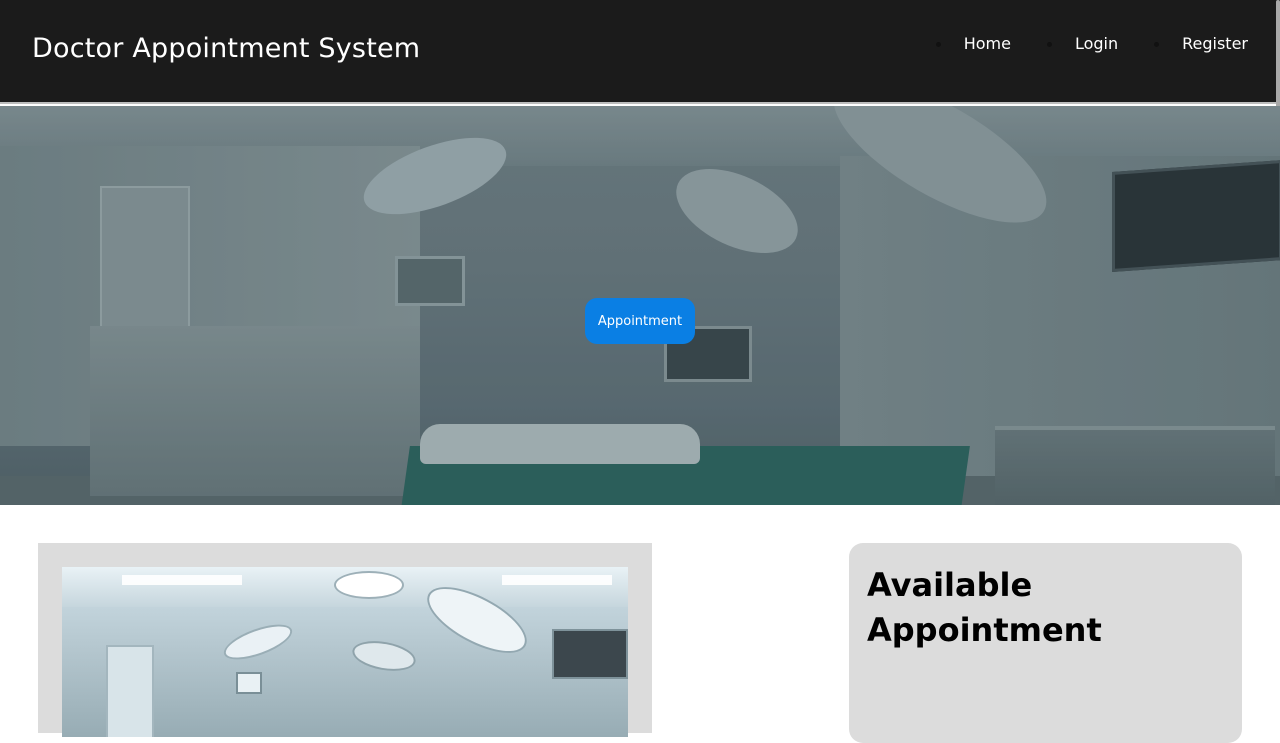 The width and height of the screenshot is (1280, 743). I want to click on operating-room-image-card, so click(345, 640).